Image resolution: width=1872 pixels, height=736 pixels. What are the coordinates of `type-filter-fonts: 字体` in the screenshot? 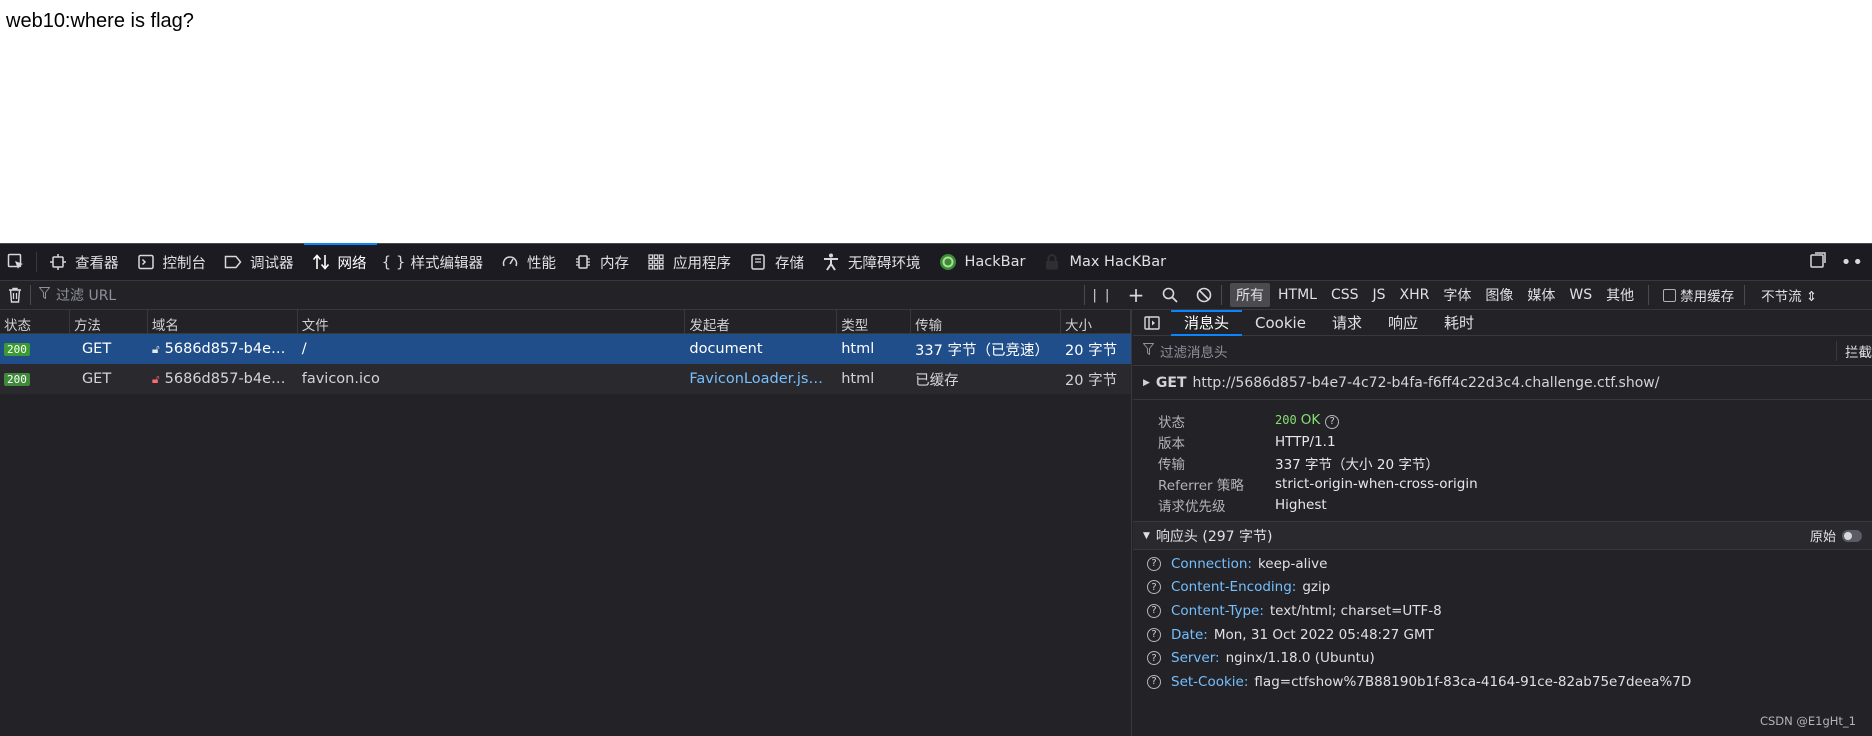 It's located at (1457, 295).